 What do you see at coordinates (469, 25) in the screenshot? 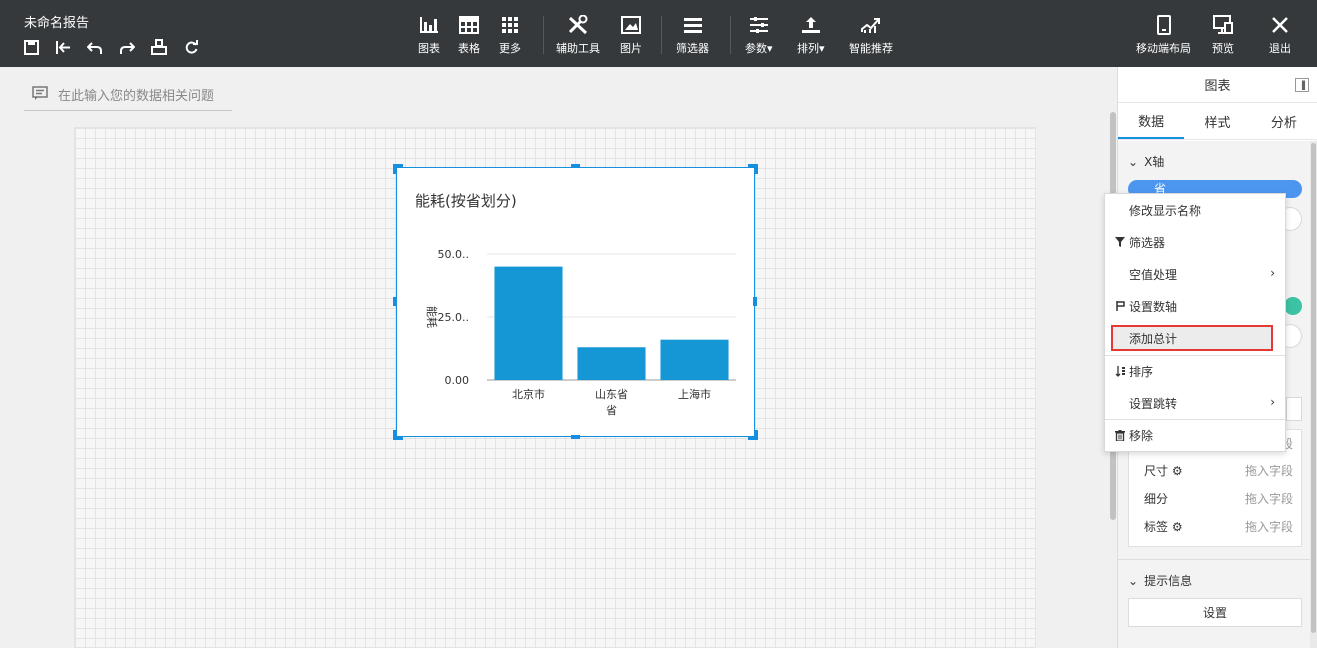
I see `table-icon` at bounding box center [469, 25].